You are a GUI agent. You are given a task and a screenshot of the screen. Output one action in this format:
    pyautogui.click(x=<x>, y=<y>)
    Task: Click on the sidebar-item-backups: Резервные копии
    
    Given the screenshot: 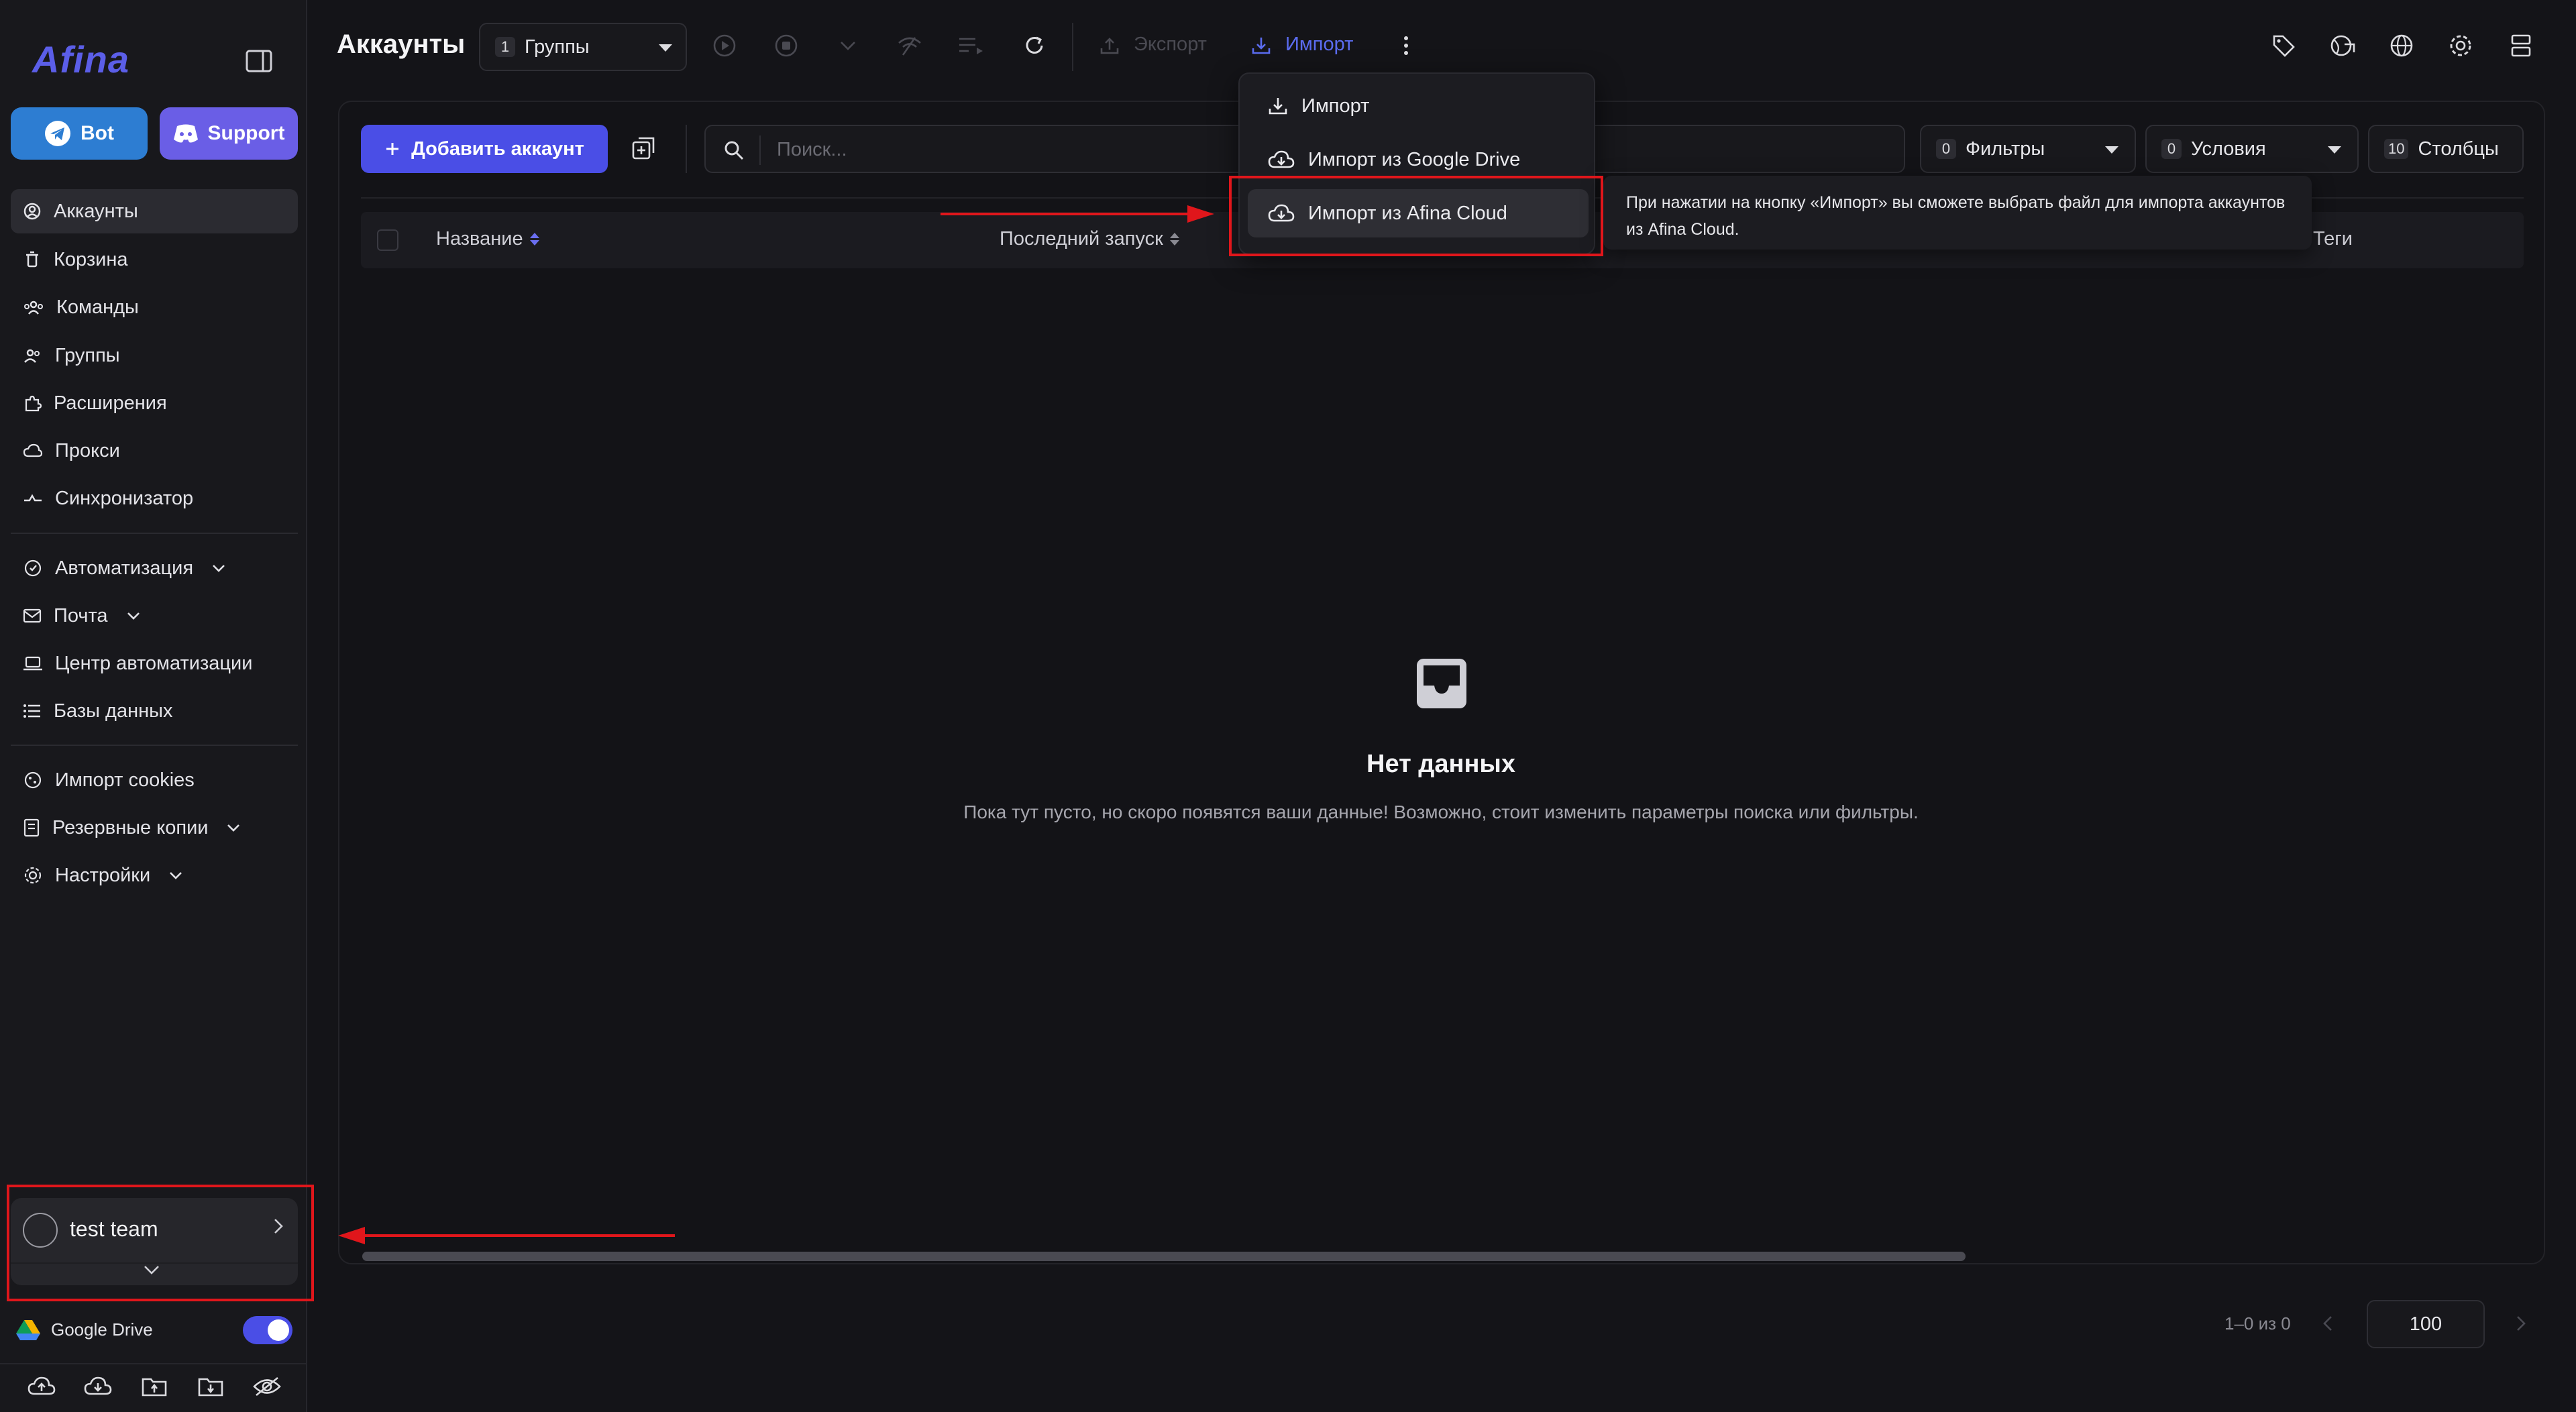 What is the action you would take?
    pyautogui.click(x=154, y=828)
    